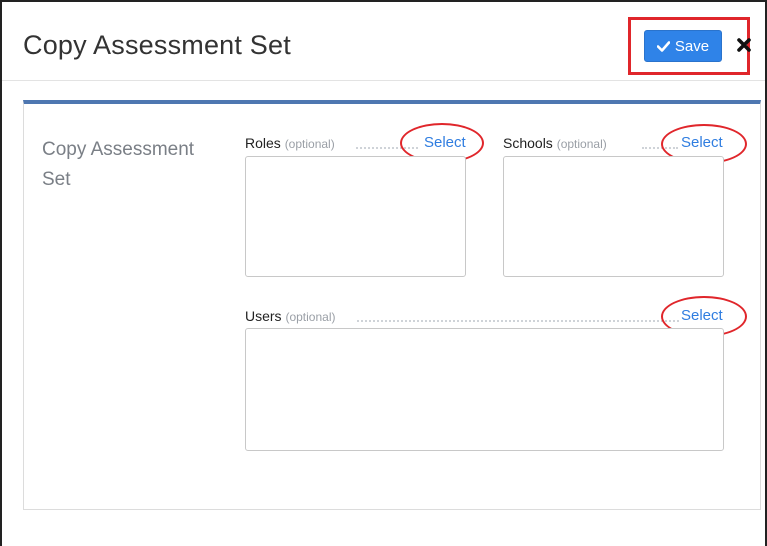 The width and height of the screenshot is (767, 546). Describe the element at coordinates (692, 46) in the screenshot. I see `save-button-label: Save` at that location.